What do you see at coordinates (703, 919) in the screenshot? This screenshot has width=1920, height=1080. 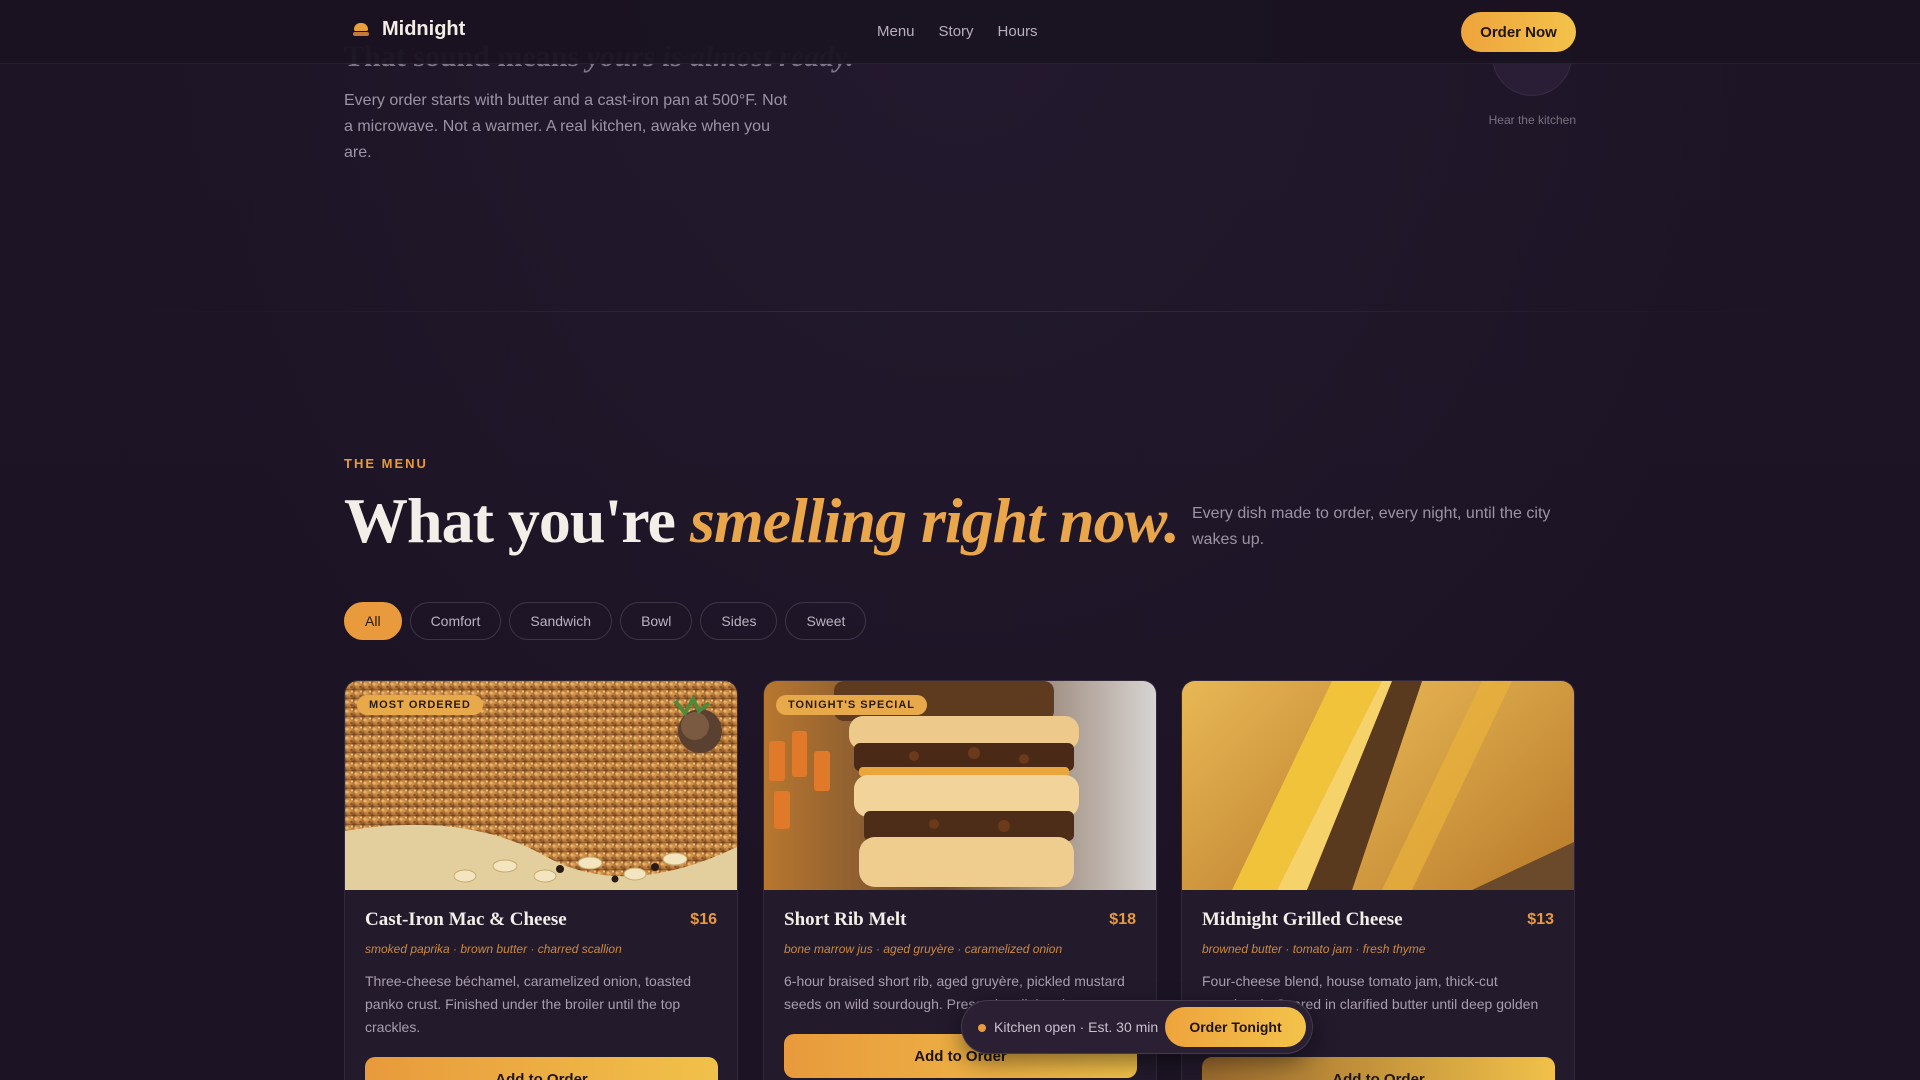 I see `item-price: $16` at bounding box center [703, 919].